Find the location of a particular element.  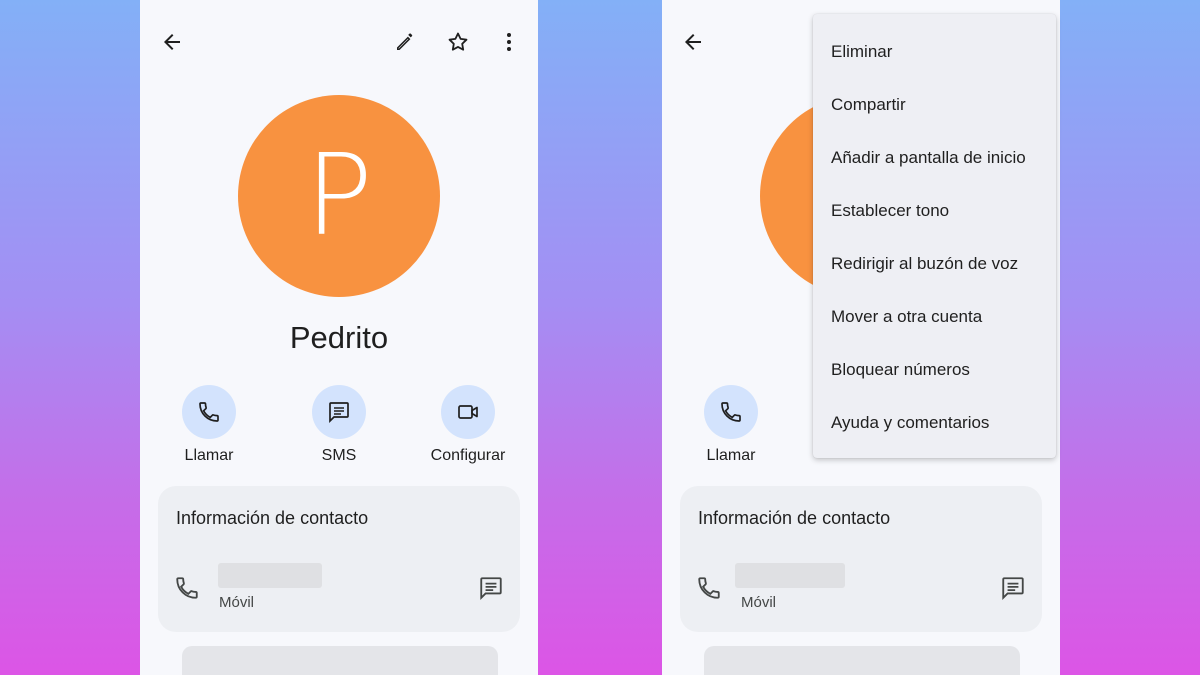

menu-item-help-feedback: Ayuda y comentarios is located at coordinates (934, 422).